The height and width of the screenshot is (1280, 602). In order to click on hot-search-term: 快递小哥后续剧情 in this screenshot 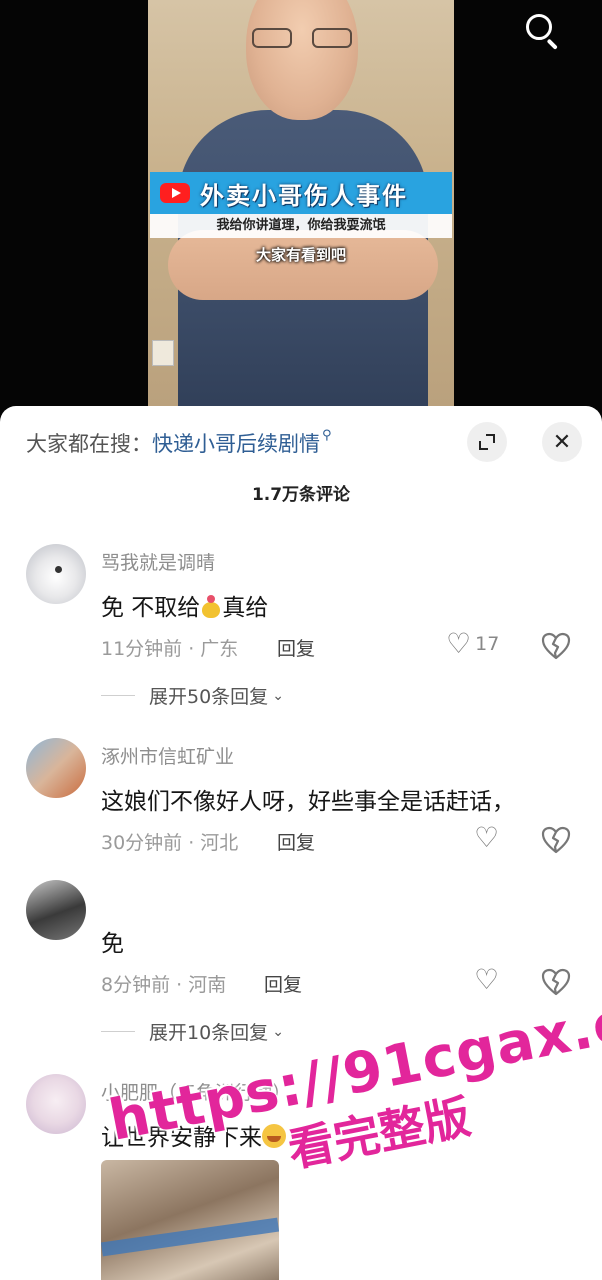, I will do `click(236, 443)`.